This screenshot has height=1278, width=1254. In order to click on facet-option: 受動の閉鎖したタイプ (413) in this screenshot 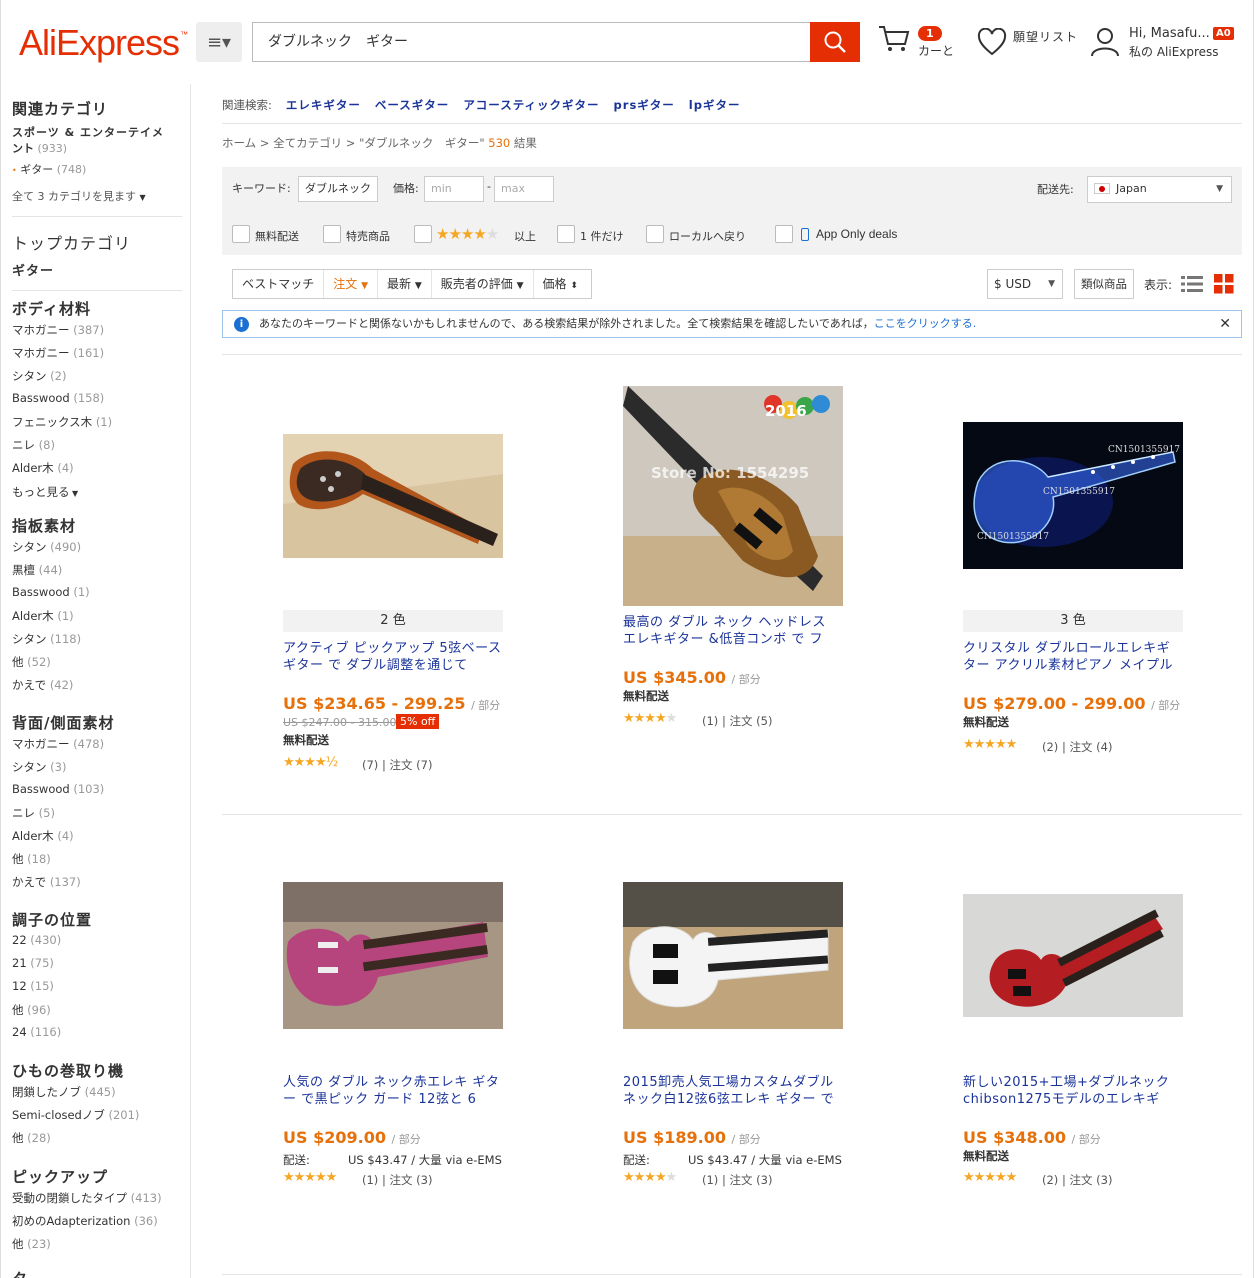, I will do `click(87, 1198)`.